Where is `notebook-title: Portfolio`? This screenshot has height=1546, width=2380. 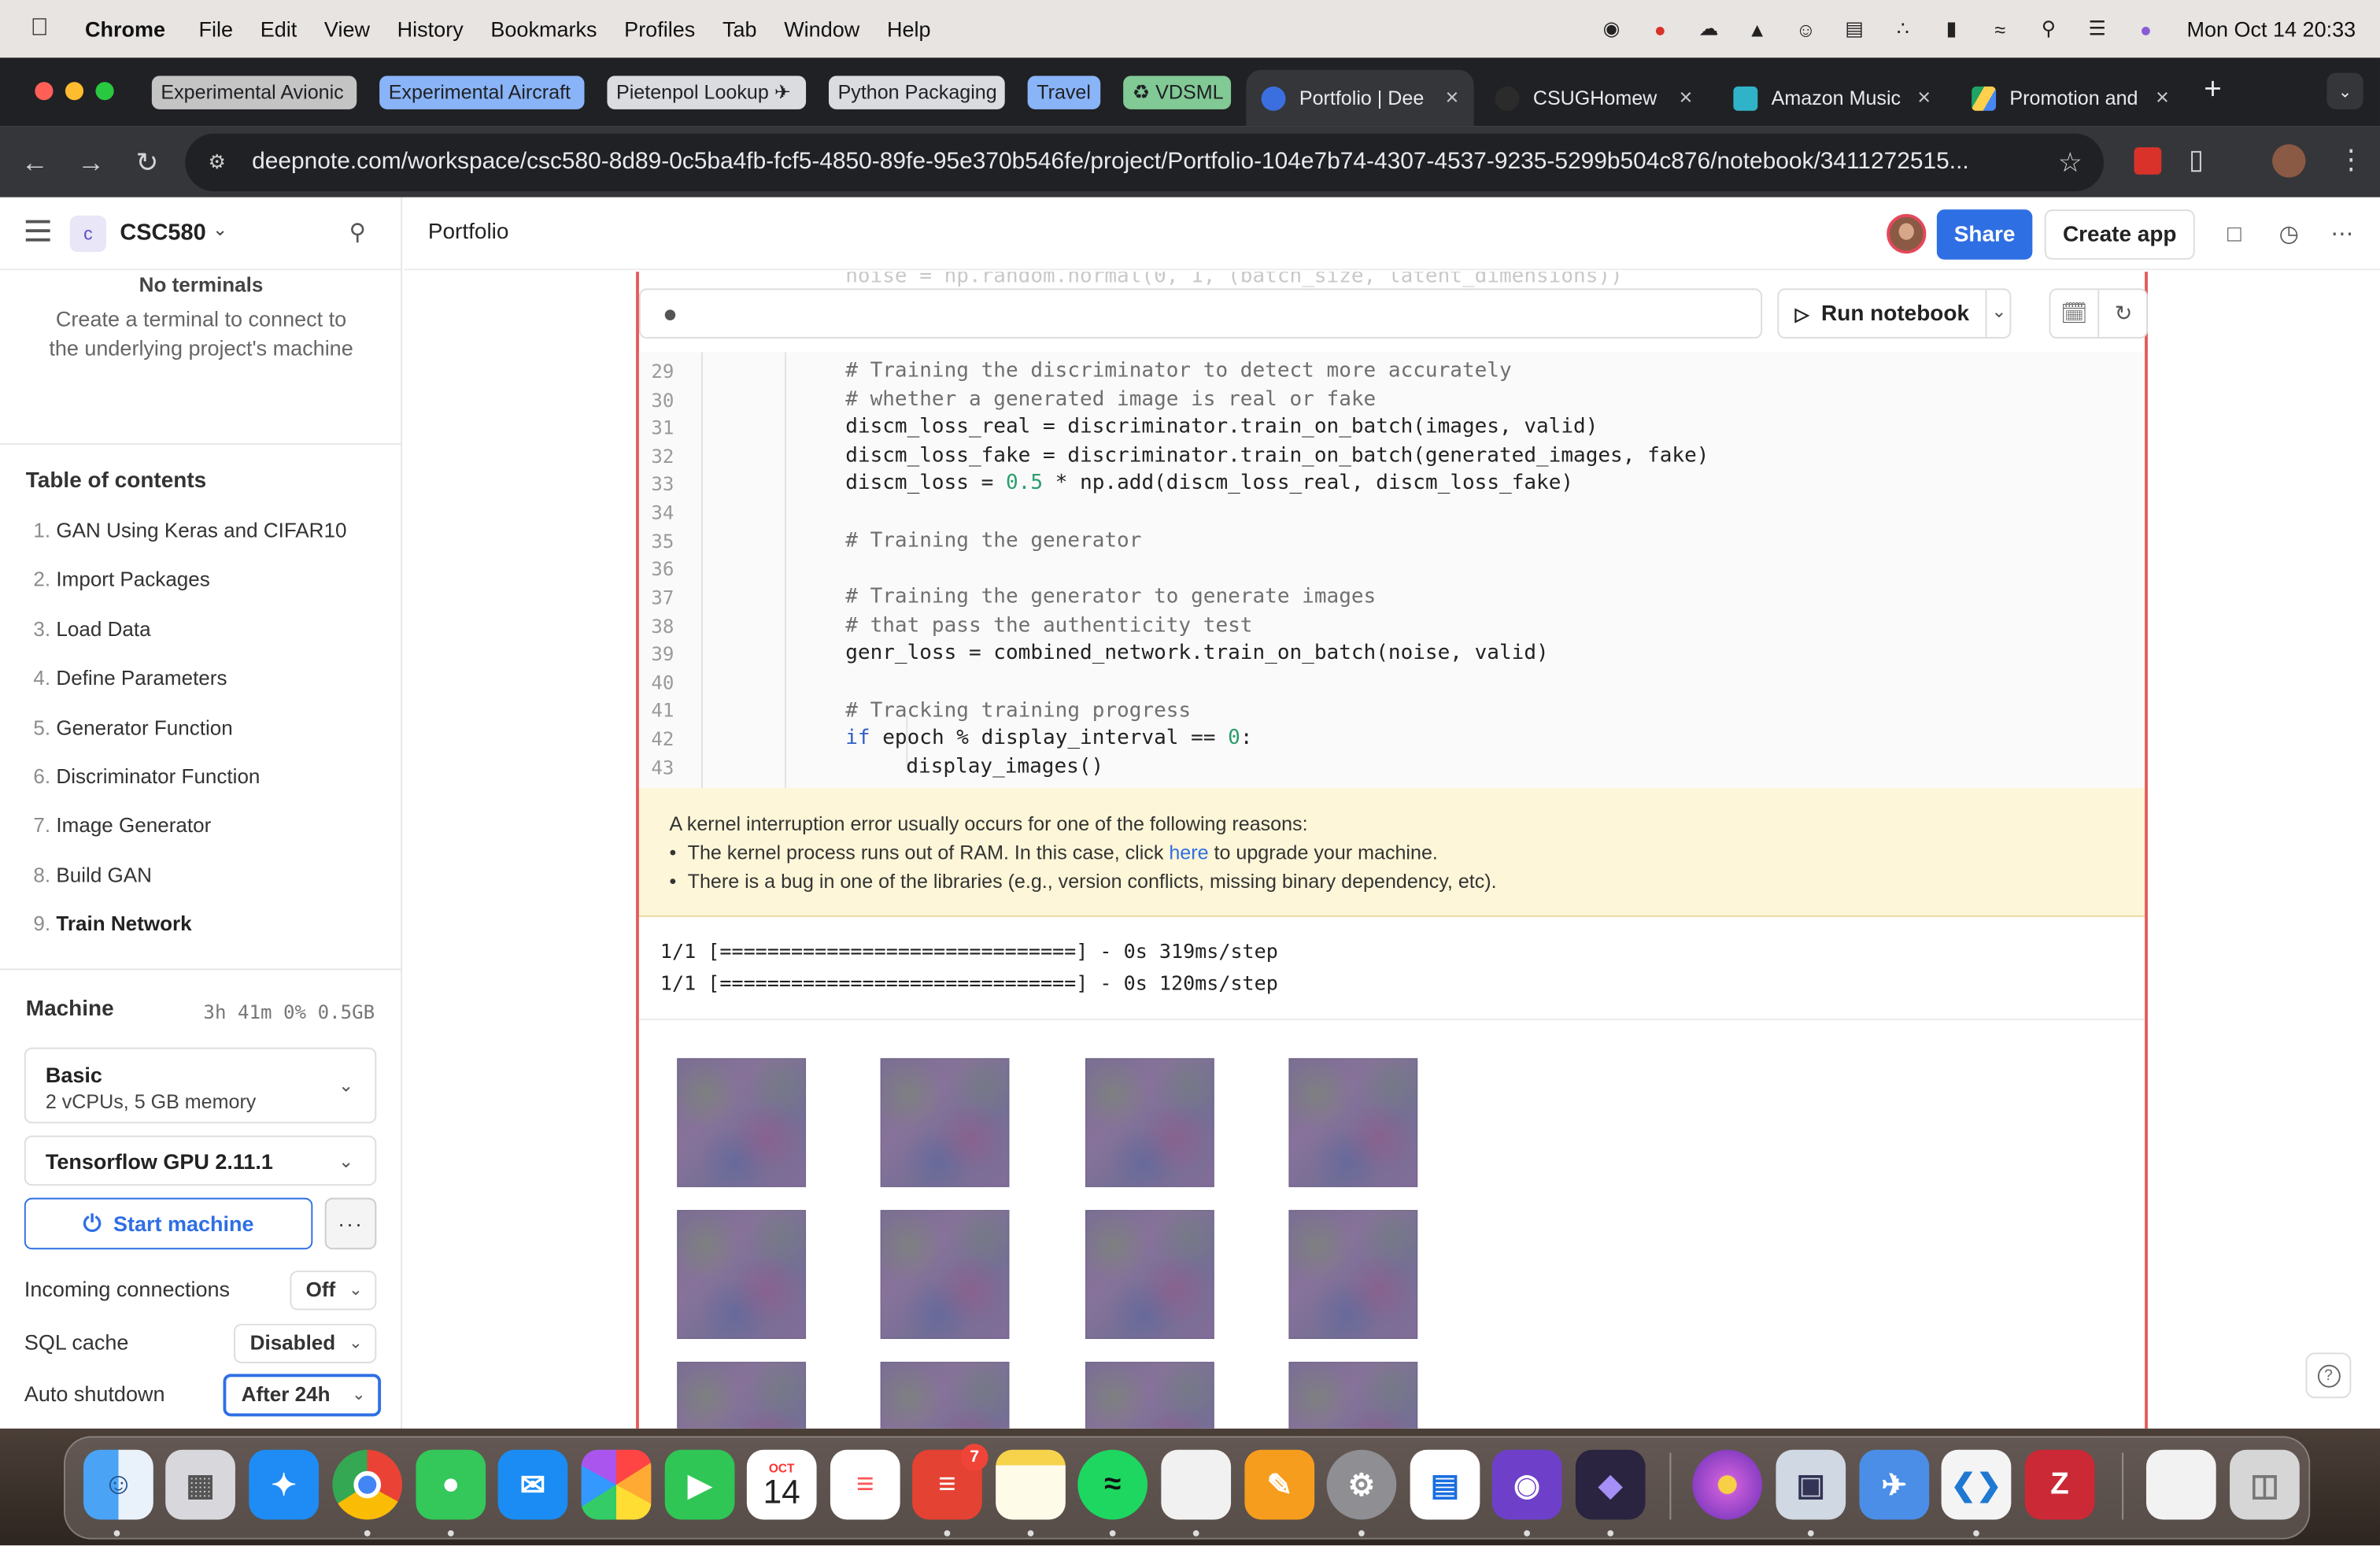
notebook-title: Portfolio is located at coordinates (468, 232).